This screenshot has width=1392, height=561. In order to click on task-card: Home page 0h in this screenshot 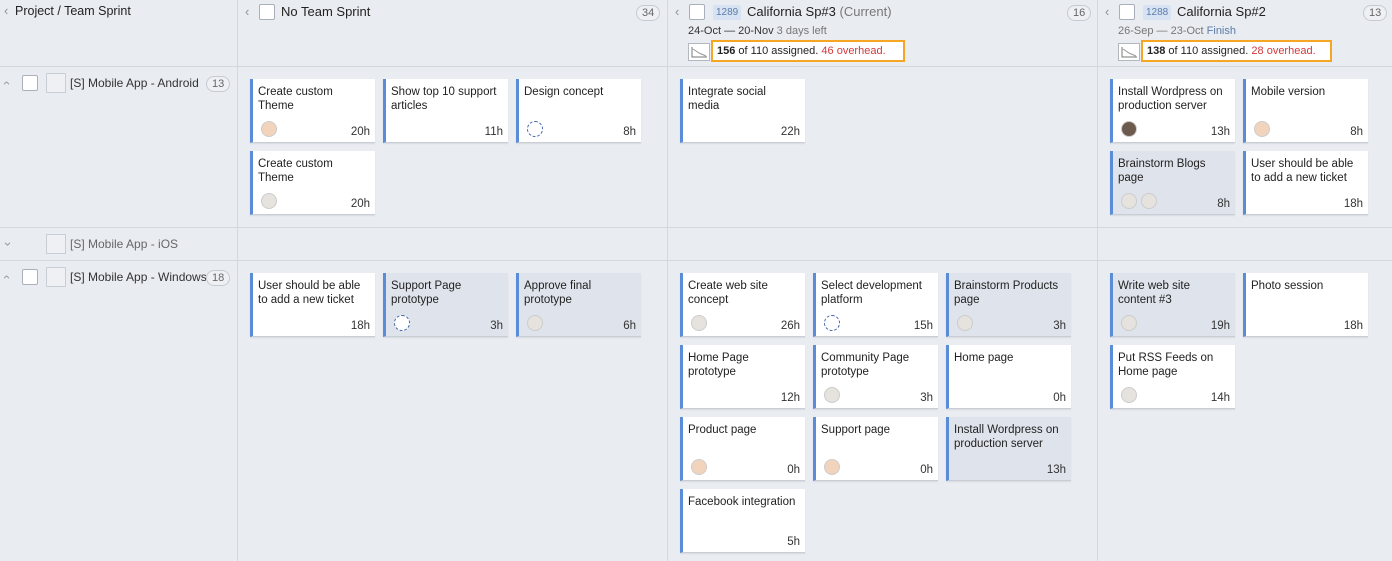, I will do `click(1008, 377)`.